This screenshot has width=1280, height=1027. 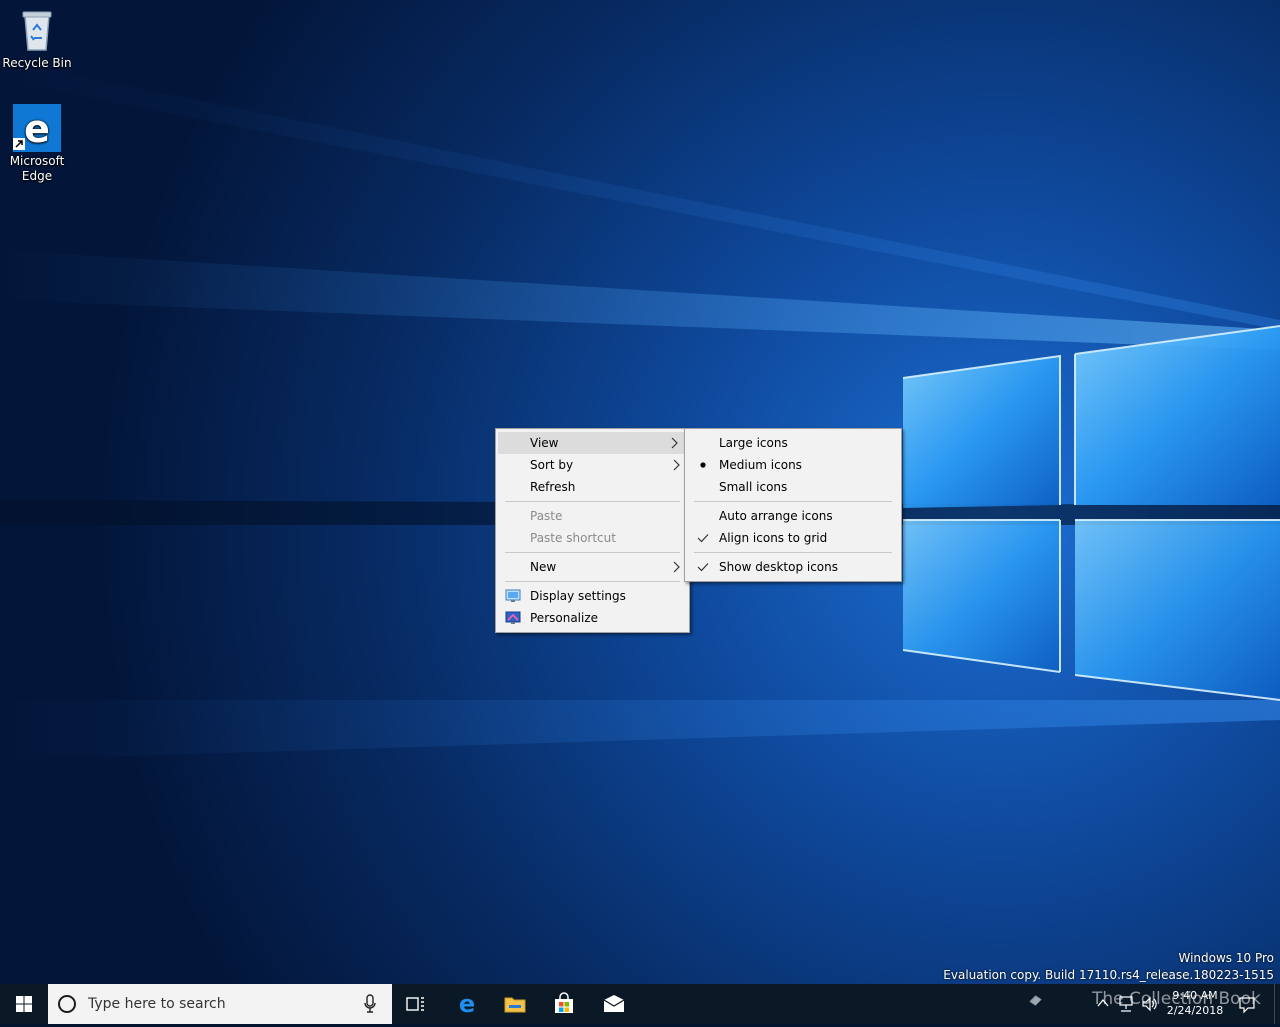 What do you see at coordinates (773, 538) in the screenshot?
I see `menu-item-align-icons-to-grid-label: Align icons to grid` at bounding box center [773, 538].